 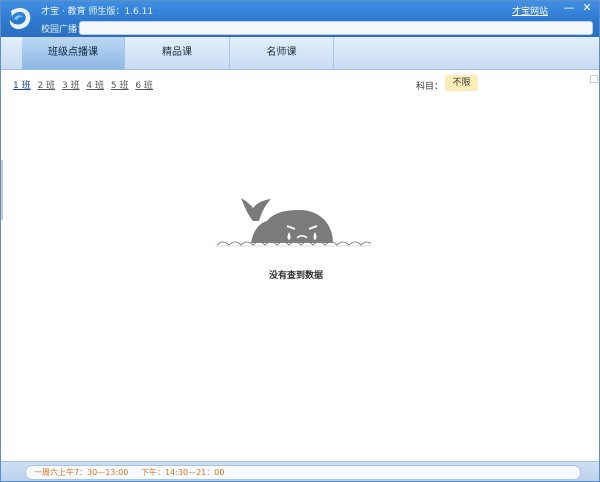 I want to click on crying-whale-icon, so click(x=293, y=222).